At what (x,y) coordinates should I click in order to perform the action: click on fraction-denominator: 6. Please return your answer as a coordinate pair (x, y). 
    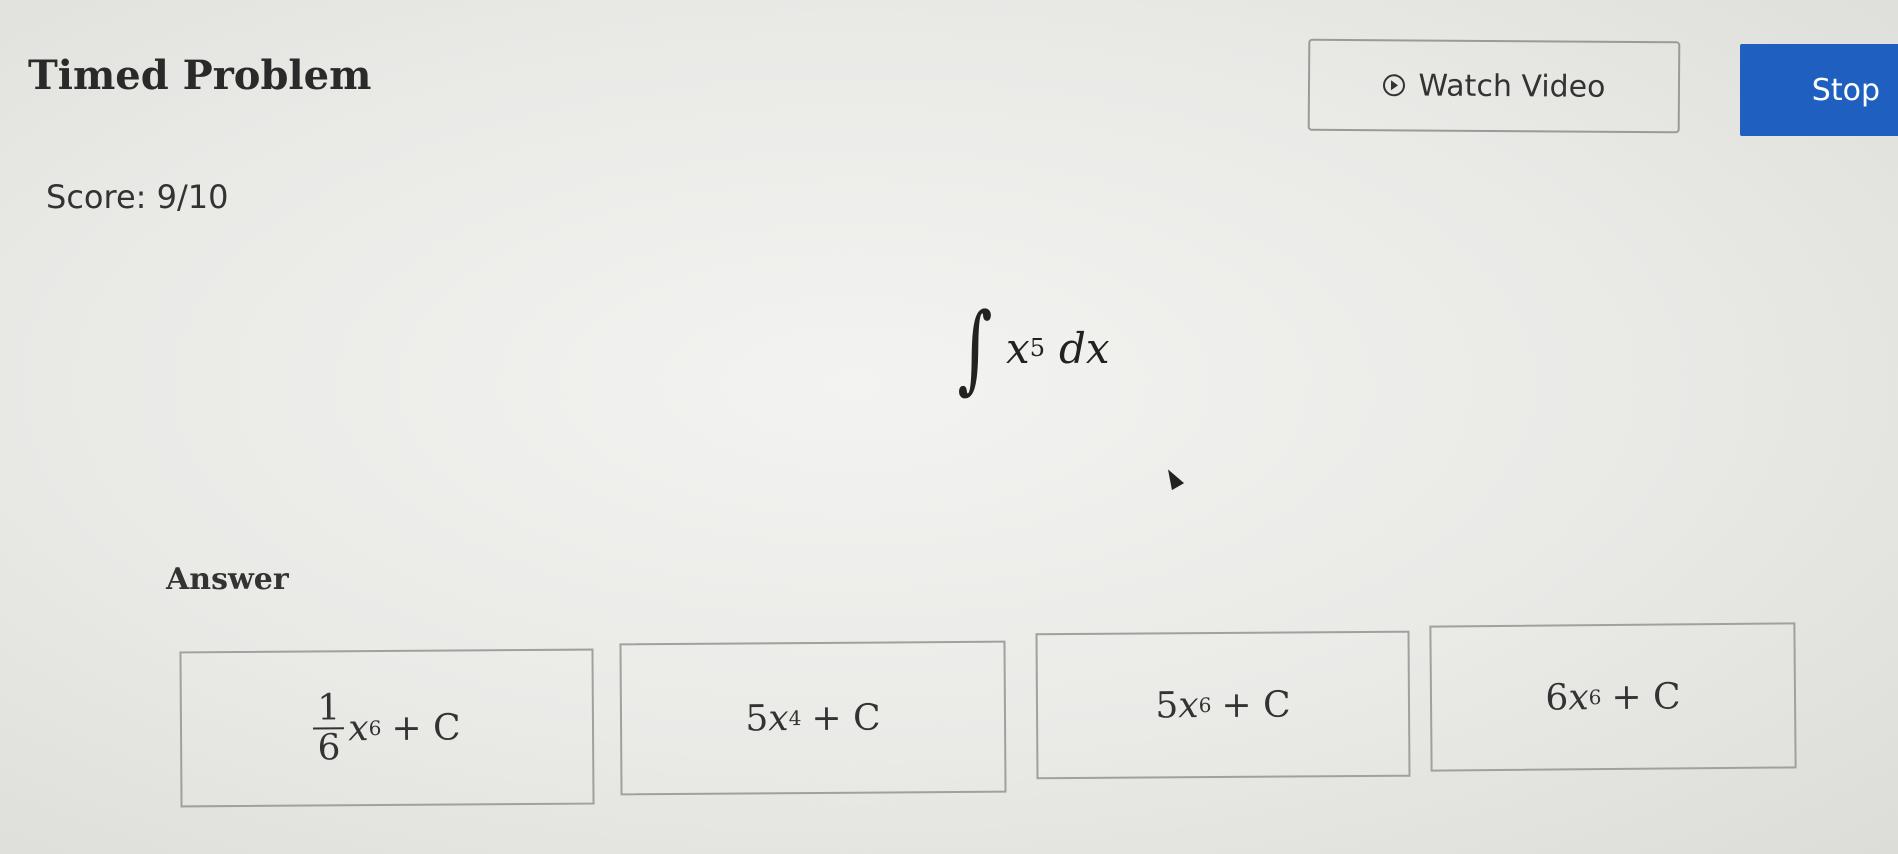
    Looking at the image, I should click on (329, 748).